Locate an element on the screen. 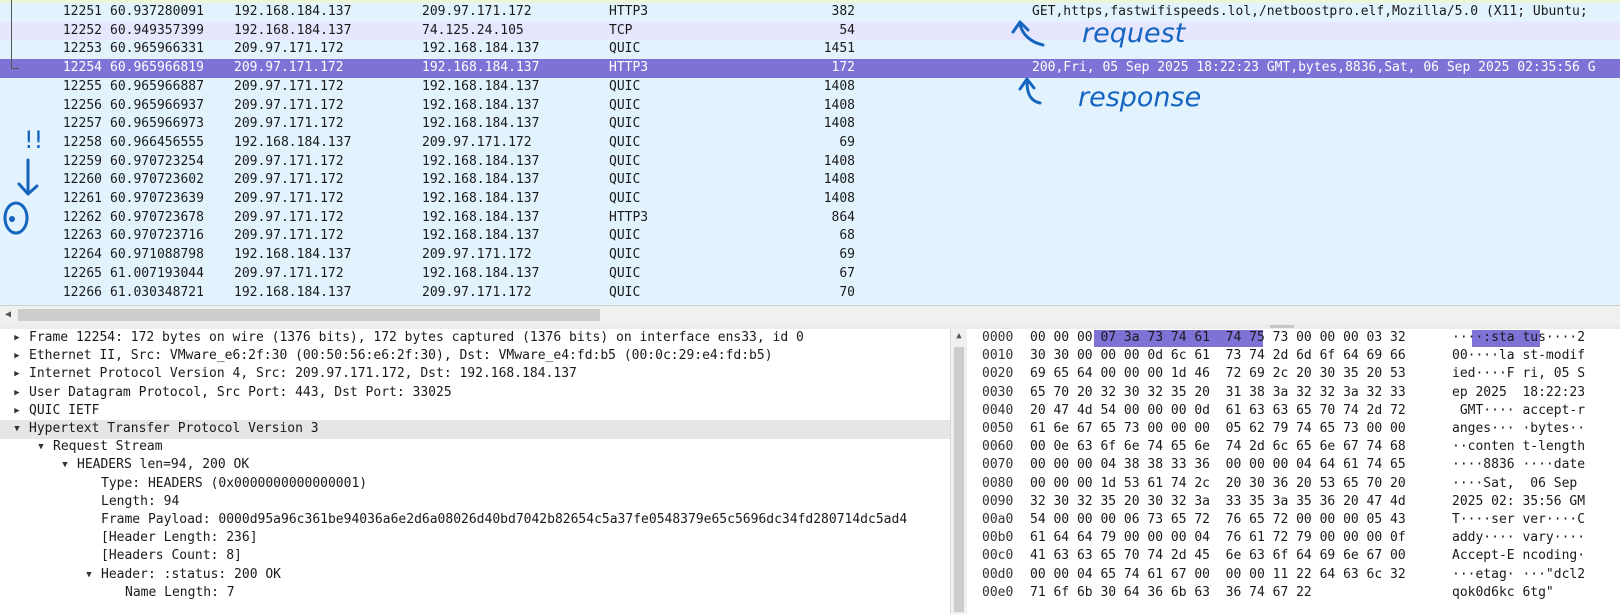 This screenshot has width=1620, height=614. packet-length: 172 is located at coordinates (843, 68).